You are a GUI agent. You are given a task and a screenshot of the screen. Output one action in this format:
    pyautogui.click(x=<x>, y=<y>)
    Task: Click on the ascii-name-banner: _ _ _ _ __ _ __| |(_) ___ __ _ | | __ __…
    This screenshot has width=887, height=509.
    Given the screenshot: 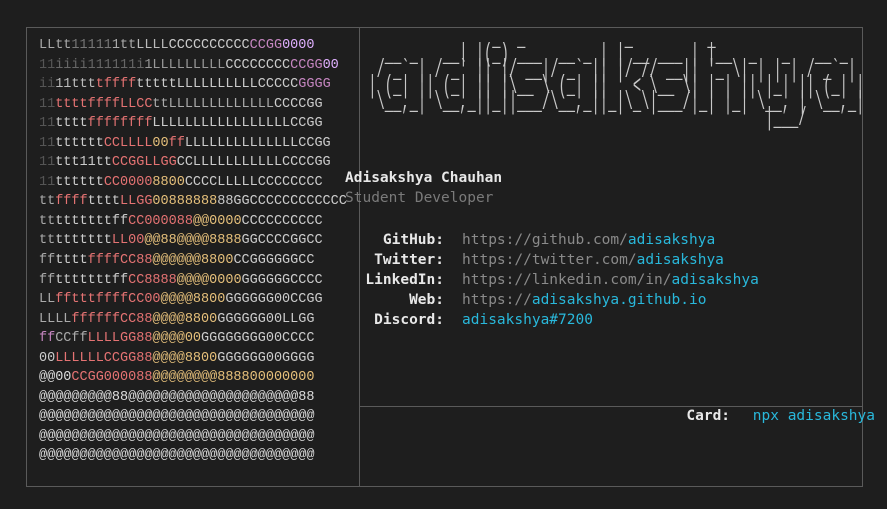 What is the action you would take?
    pyautogui.click(x=616, y=78)
    